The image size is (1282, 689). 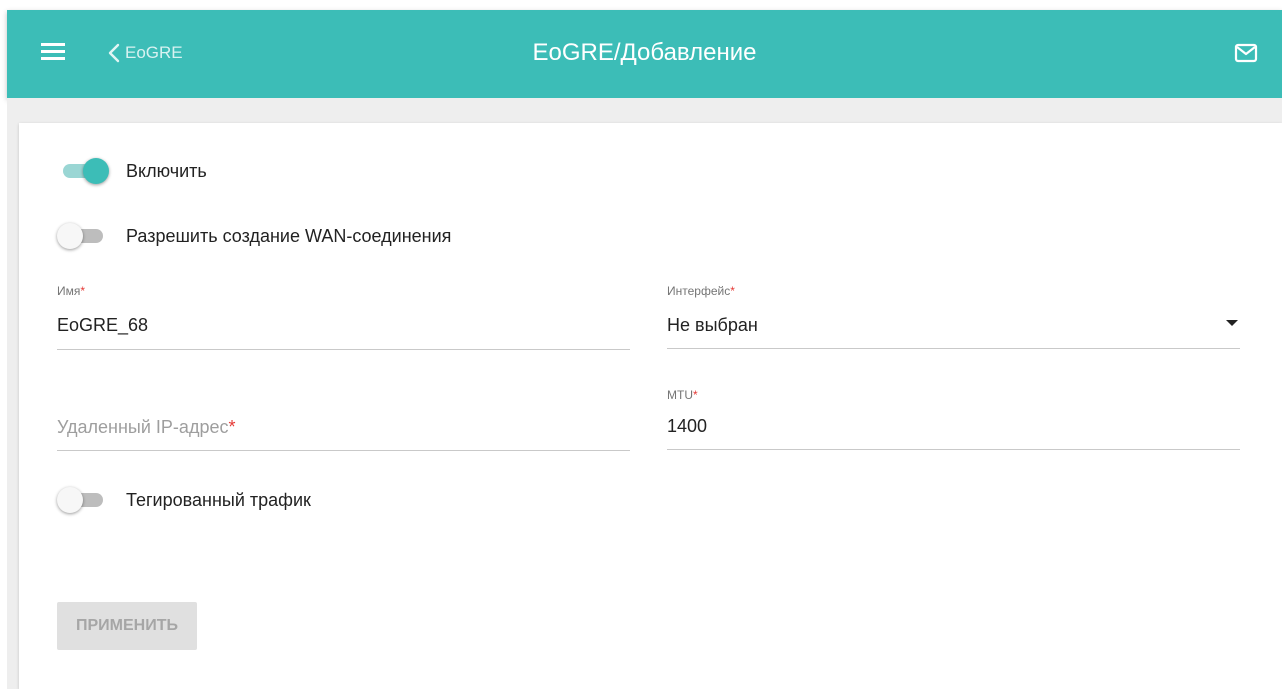 What do you see at coordinates (712, 325) in the screenshot?
I see `interface-value: Не выбран` at bounding box center [712, 325].